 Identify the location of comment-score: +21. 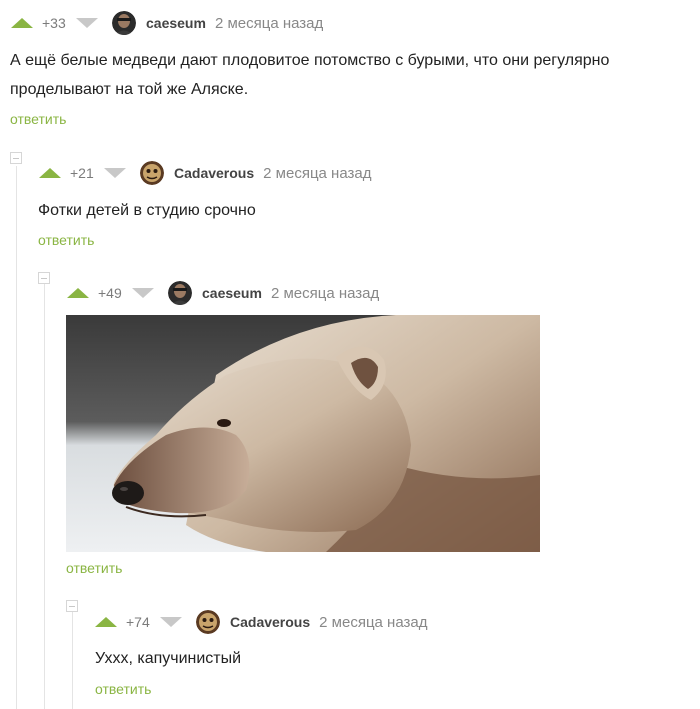
(82, 173).